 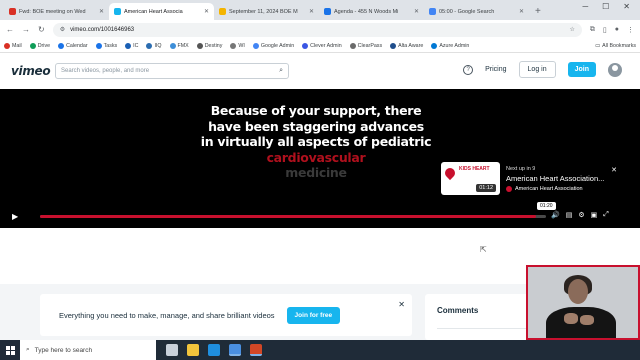 I want to click on close-window-icon: ✕, so click(x=626, y=6).